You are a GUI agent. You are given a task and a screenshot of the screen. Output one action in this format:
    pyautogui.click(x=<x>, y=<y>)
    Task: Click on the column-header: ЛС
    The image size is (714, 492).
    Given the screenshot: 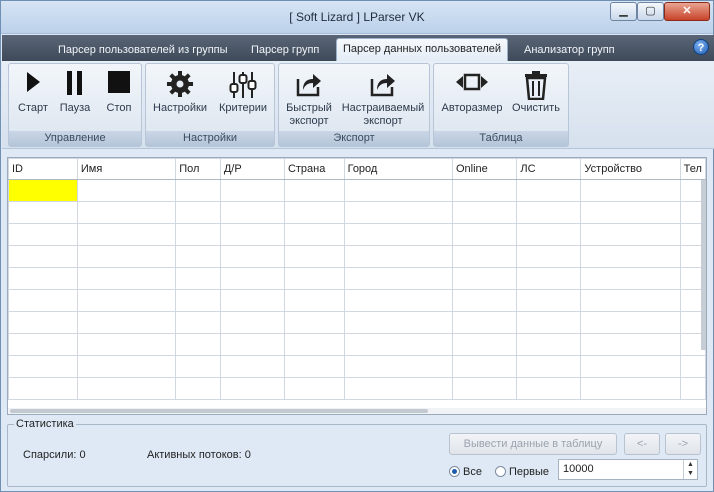 What is the action you would take?
    pyautogui.click(x=549, y=169)
    